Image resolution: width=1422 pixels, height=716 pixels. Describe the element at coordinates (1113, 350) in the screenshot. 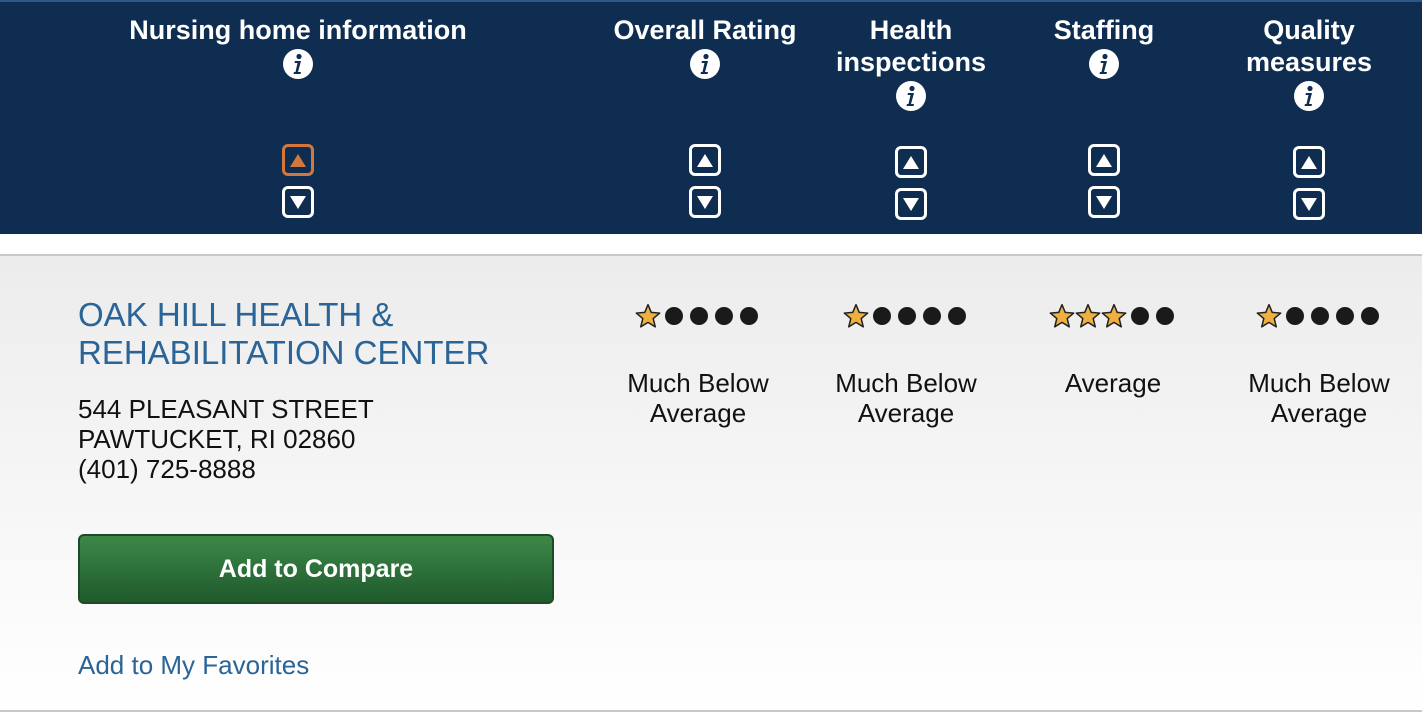

I see `rating-staffing: Average` at that location.